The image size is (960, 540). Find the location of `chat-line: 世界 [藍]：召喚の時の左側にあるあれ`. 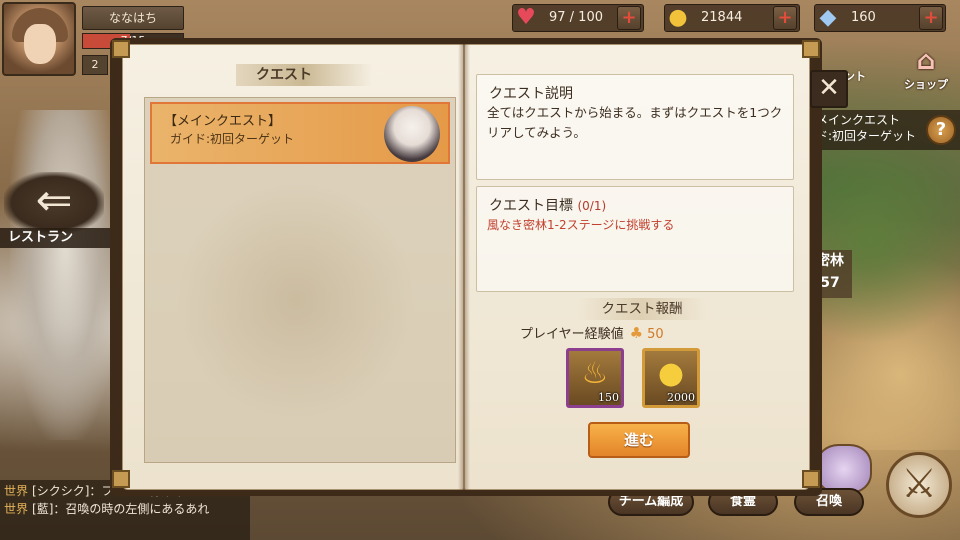

chat-line: 世界 [藍]：召喚の時の左側にあるあれ is located at coordinates (125, 509).